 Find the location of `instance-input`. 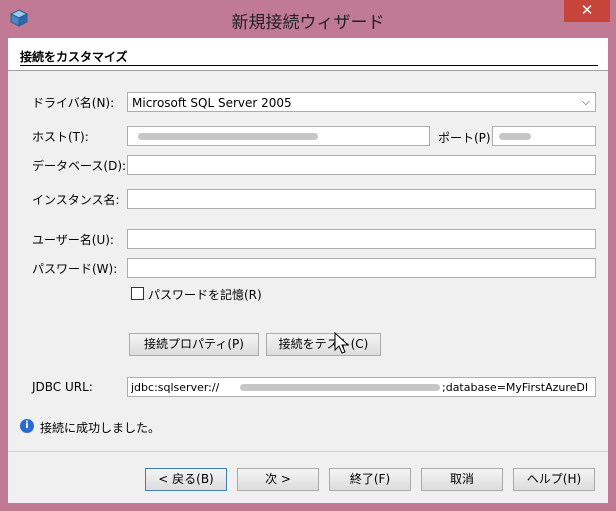

instance-input is located at coordinates (361, 199).